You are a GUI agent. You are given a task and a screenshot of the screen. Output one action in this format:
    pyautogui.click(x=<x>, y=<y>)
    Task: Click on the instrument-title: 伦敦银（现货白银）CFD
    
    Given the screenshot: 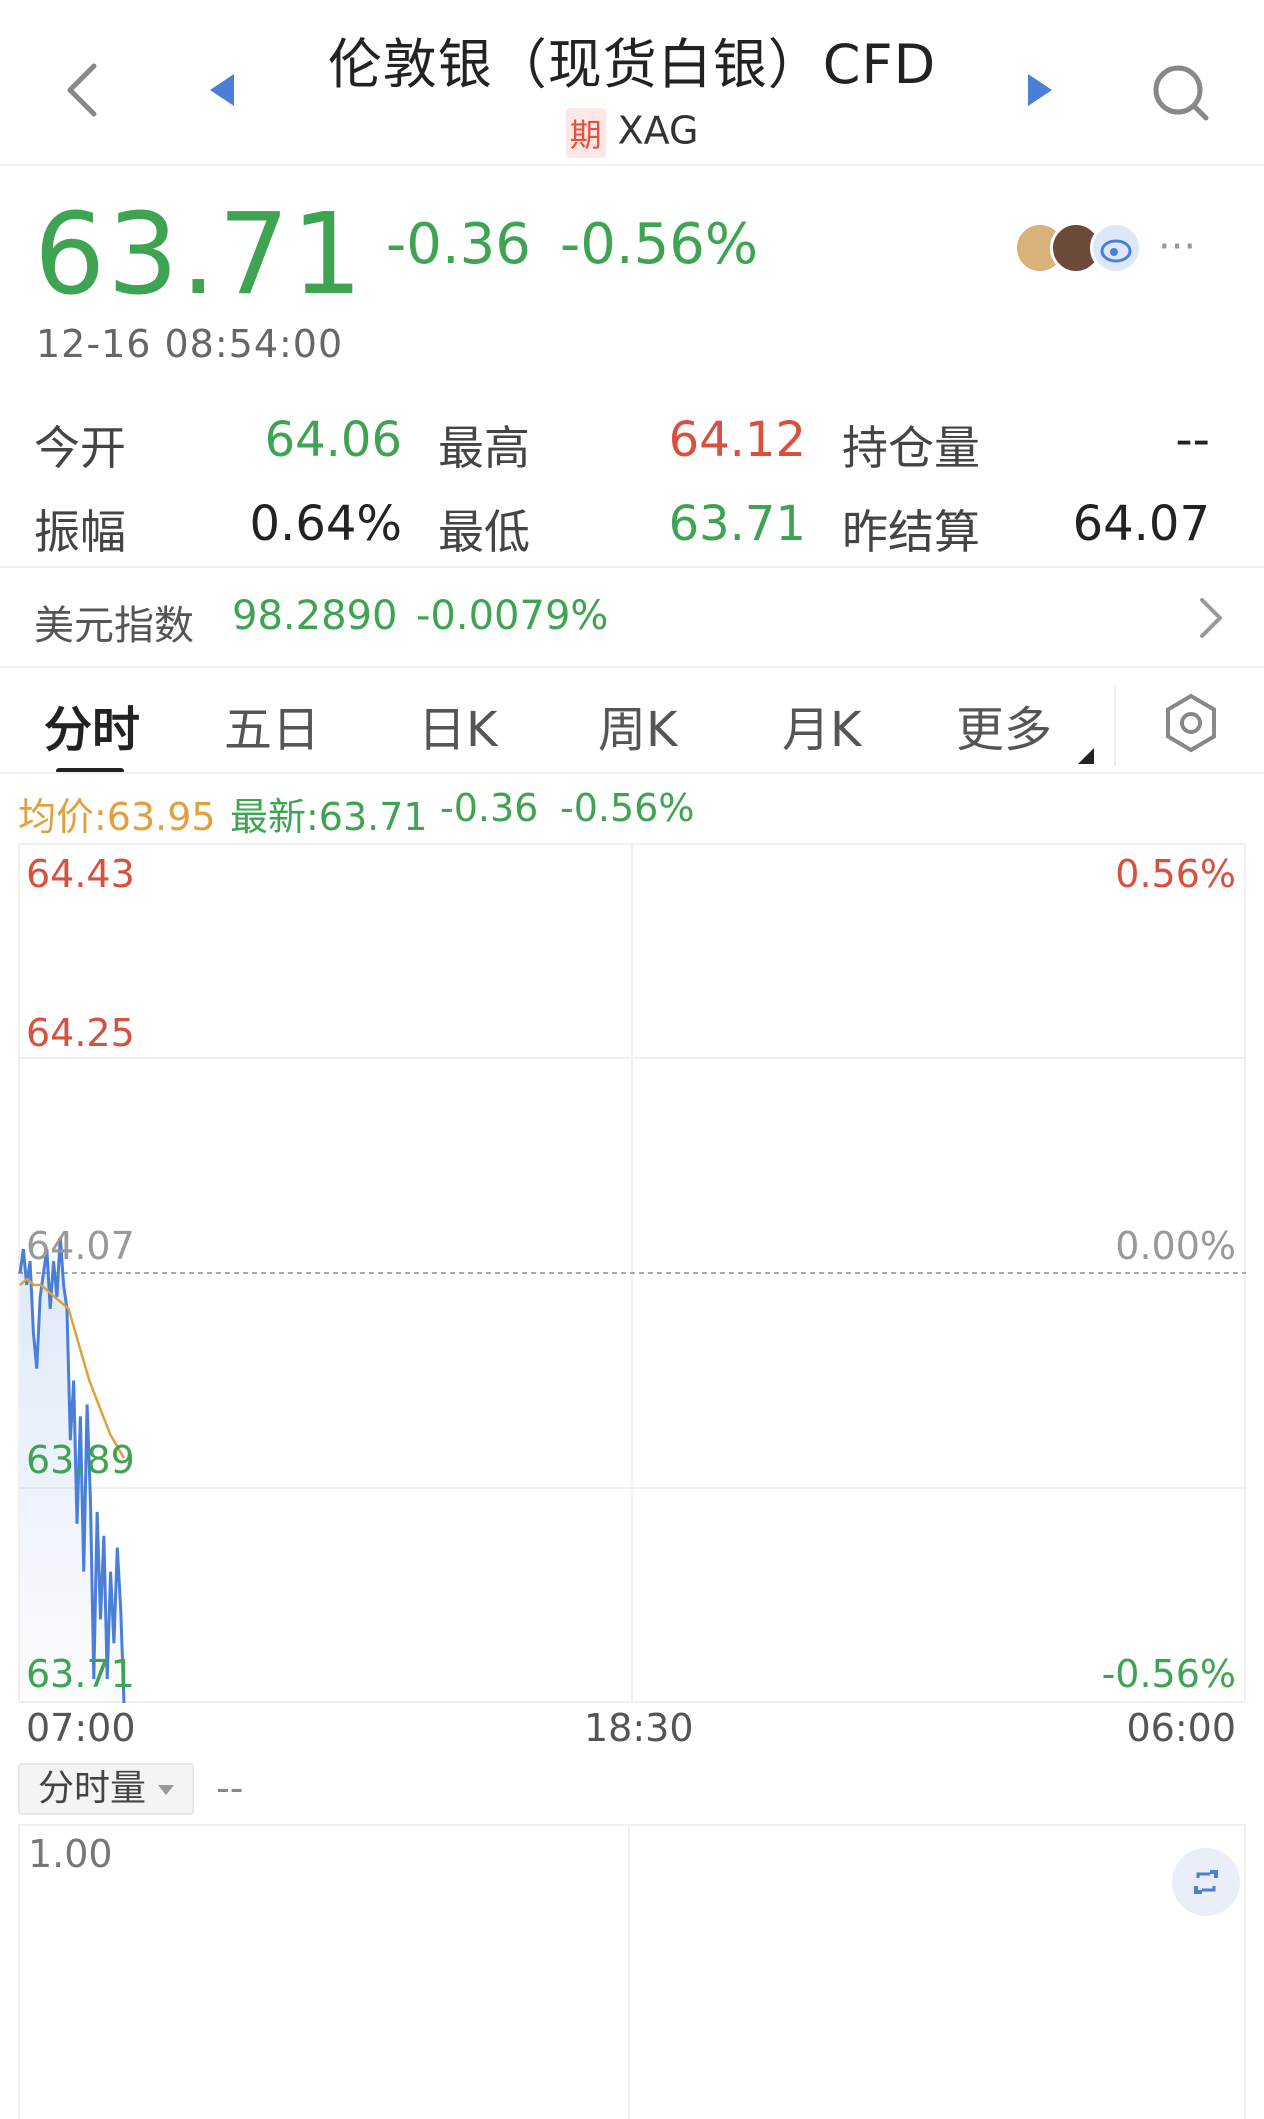 What is the action you would take?
    pyautogui.click(x=632, y=64)
    